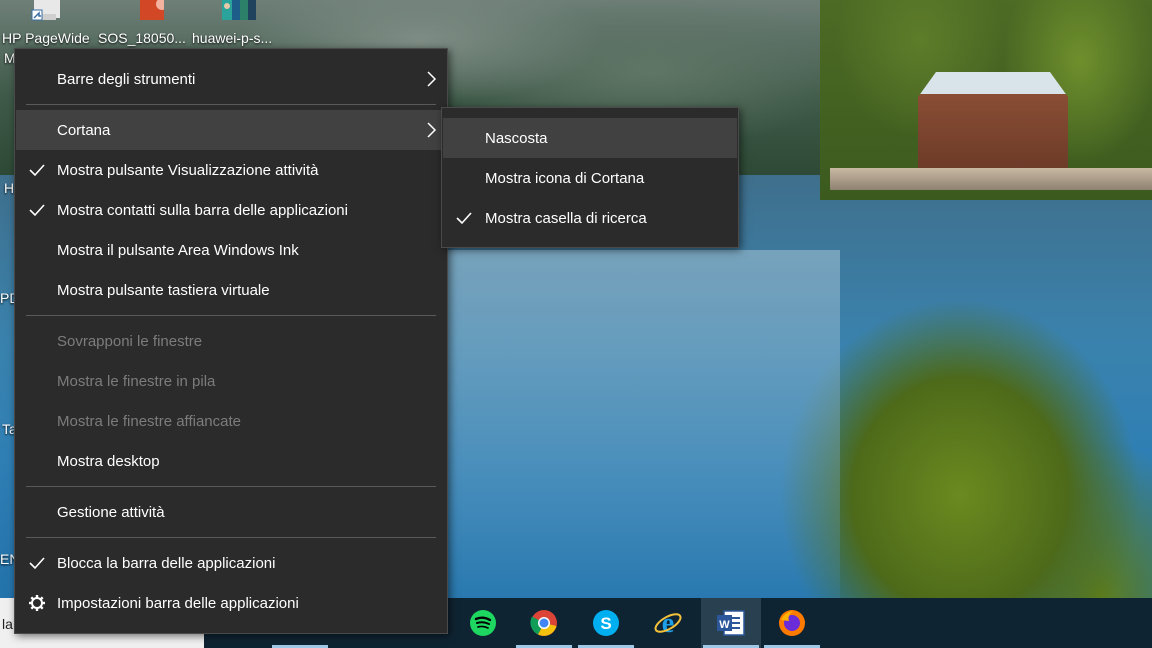  I want to click on svg-text: S, so click(605, 623).